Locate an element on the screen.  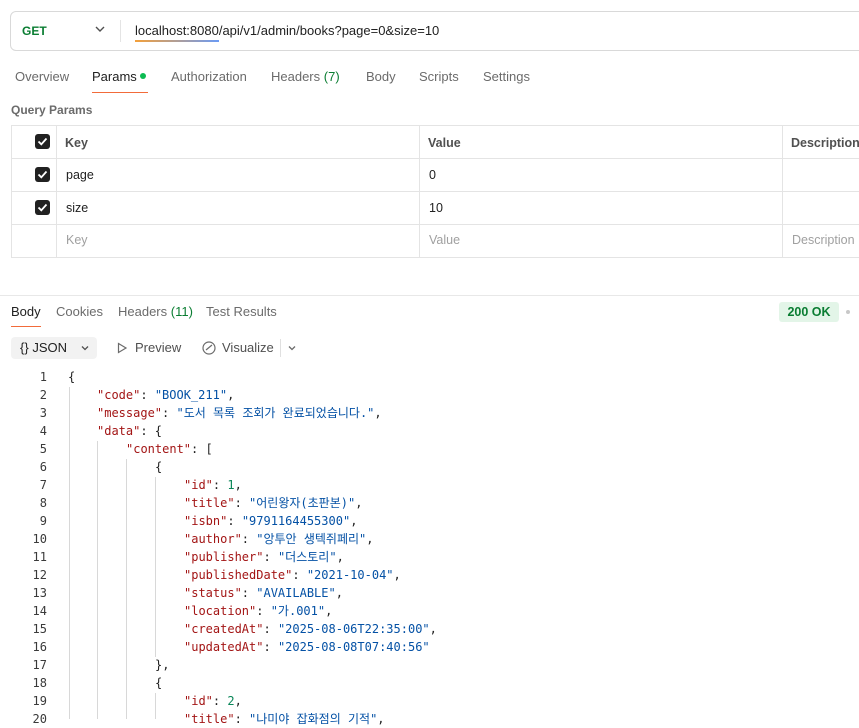
json-key: "createdAt" is located at coordinates (224, 629).